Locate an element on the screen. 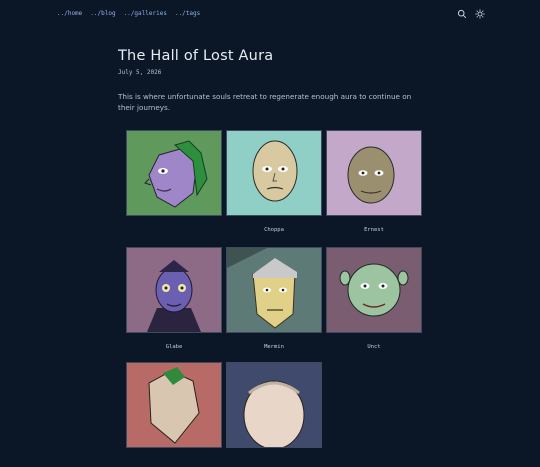 The width and height of the screenshot is (540, 467). gallery-item: Unct is located at coordinates (374, 299).